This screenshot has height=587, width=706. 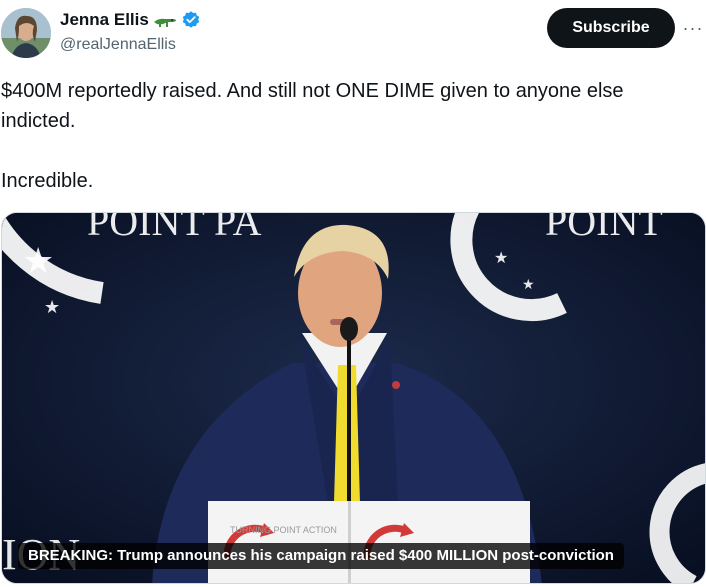 I want to click on verified-badge-icon, so click(x=191, y=20).